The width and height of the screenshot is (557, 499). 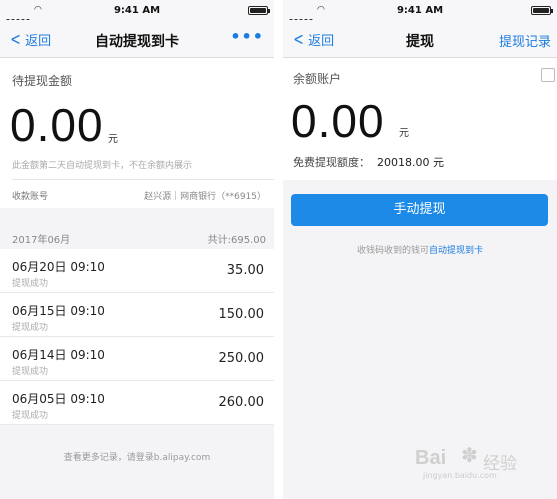 What do you see at coordinates (331, 162) in the screenshot?
I see `free-quota-label: 免费提现额度：` at bounding box center [331, 162].